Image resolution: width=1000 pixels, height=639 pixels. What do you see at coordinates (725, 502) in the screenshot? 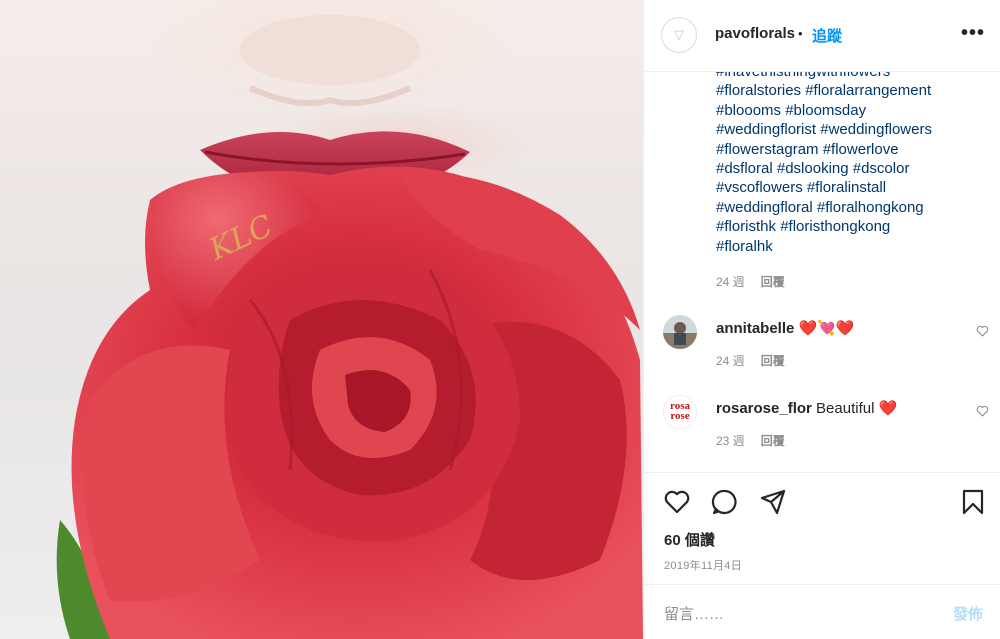
I see `comment-bubble-icon` at bounding box center [725, 502].